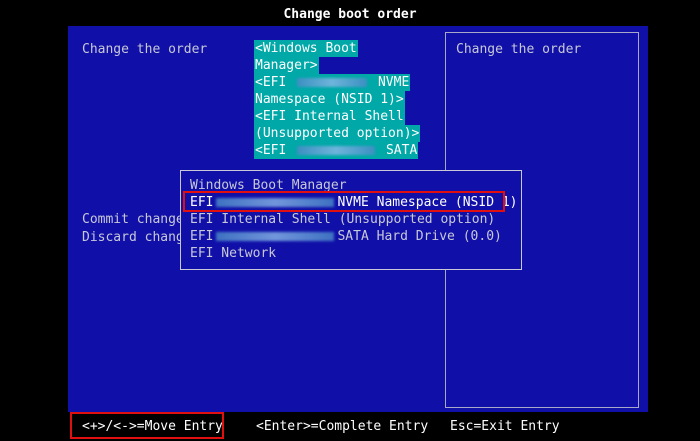 The width and height of the screenshot is (700, 441). I want to click on order-line: Namespace (NSID 1)>, so click(329, 99).